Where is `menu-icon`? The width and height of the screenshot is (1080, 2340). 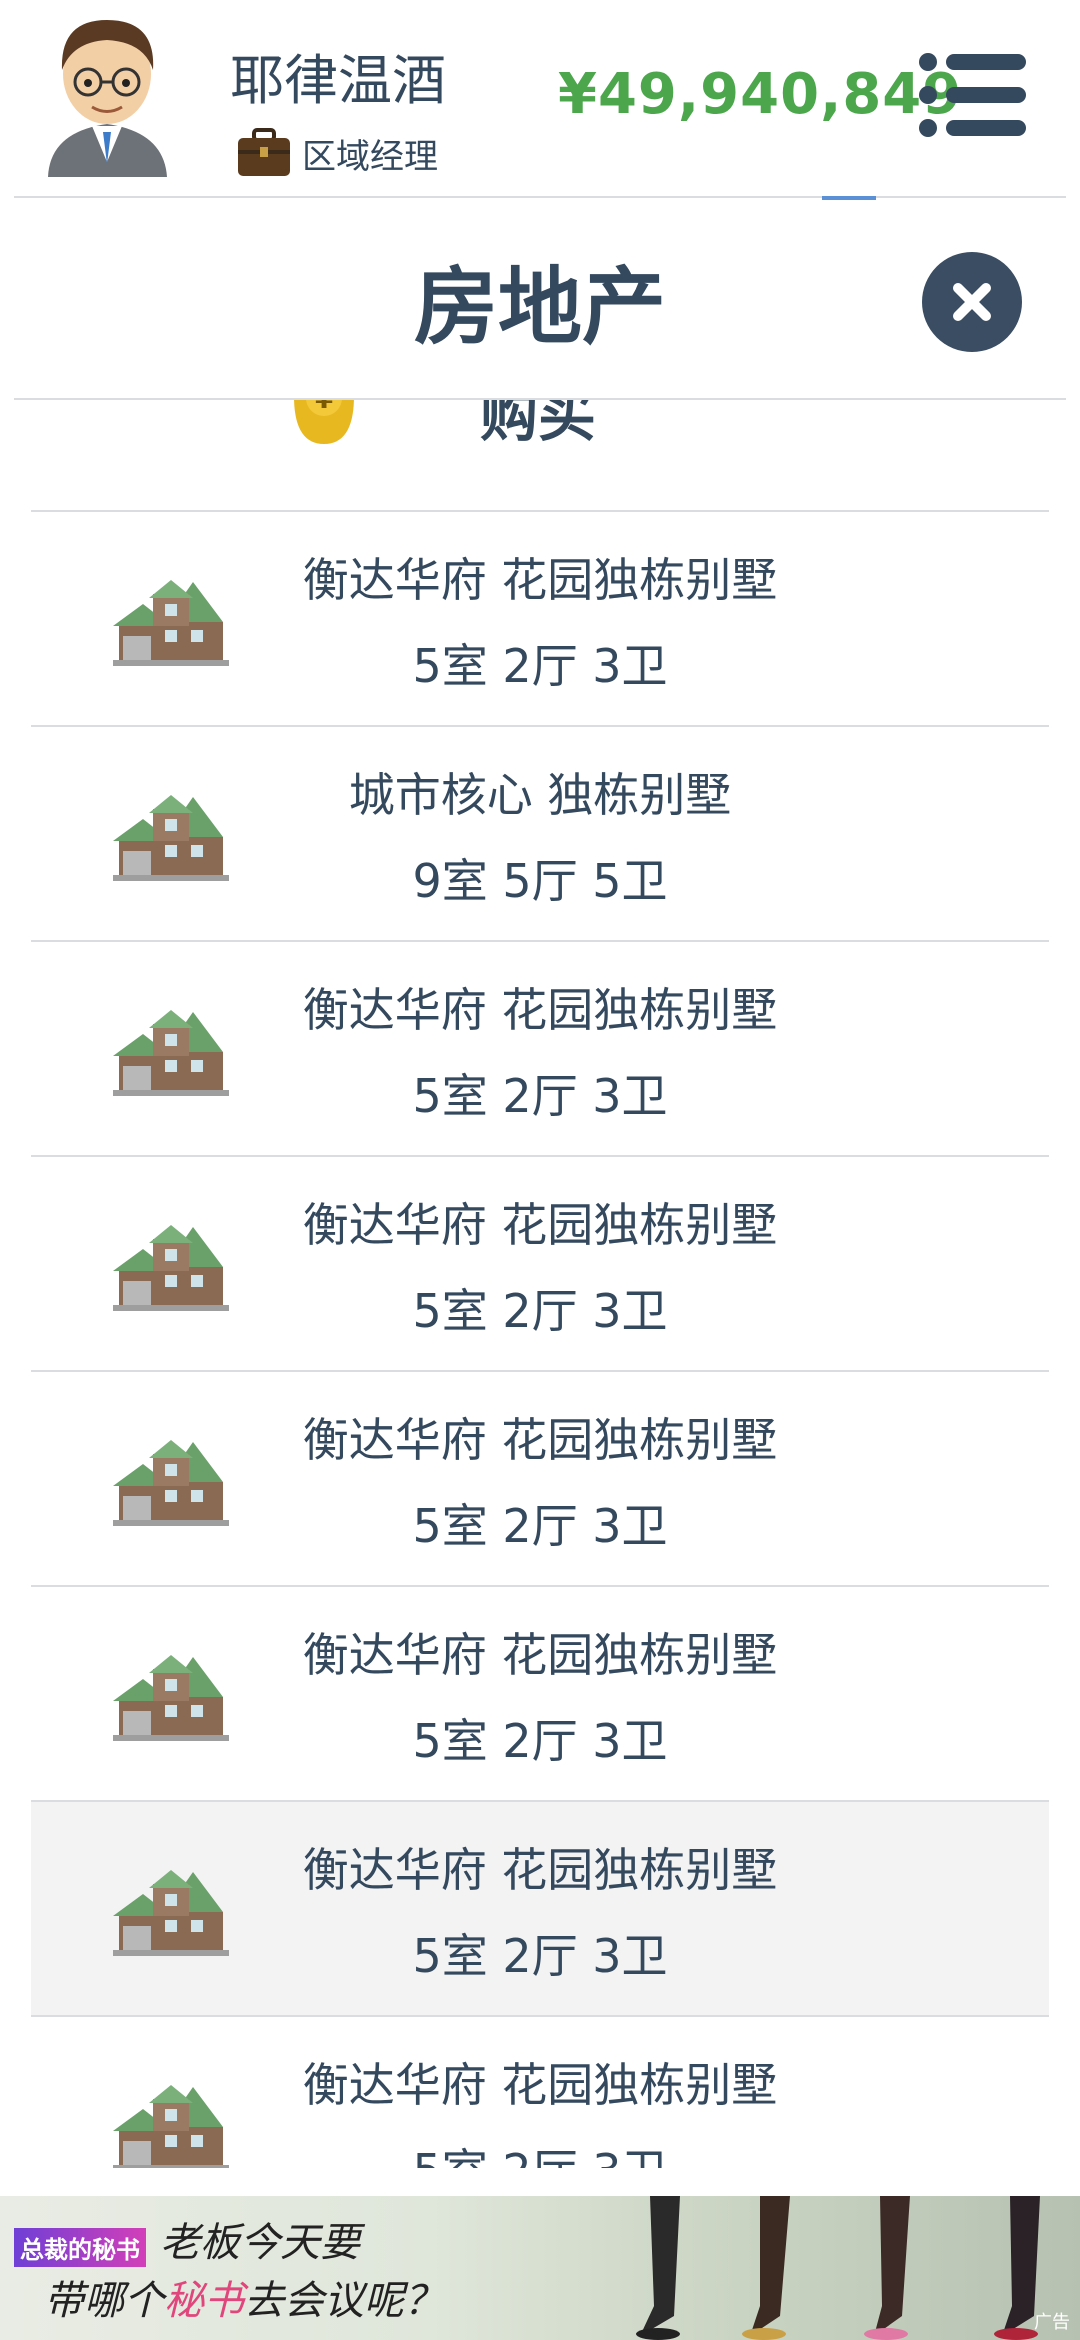 menu-icon is located at coordinates (973, 95).